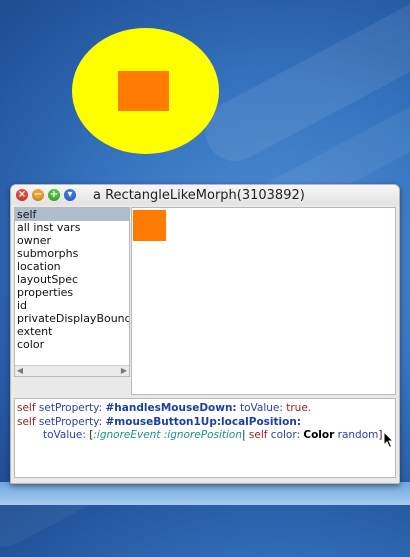 This screenshot has height=557, width=410. What do you see at coordinates (285, 435) in the screenshot?
I see `code-selector: color:` at bounding box center [285, 435].